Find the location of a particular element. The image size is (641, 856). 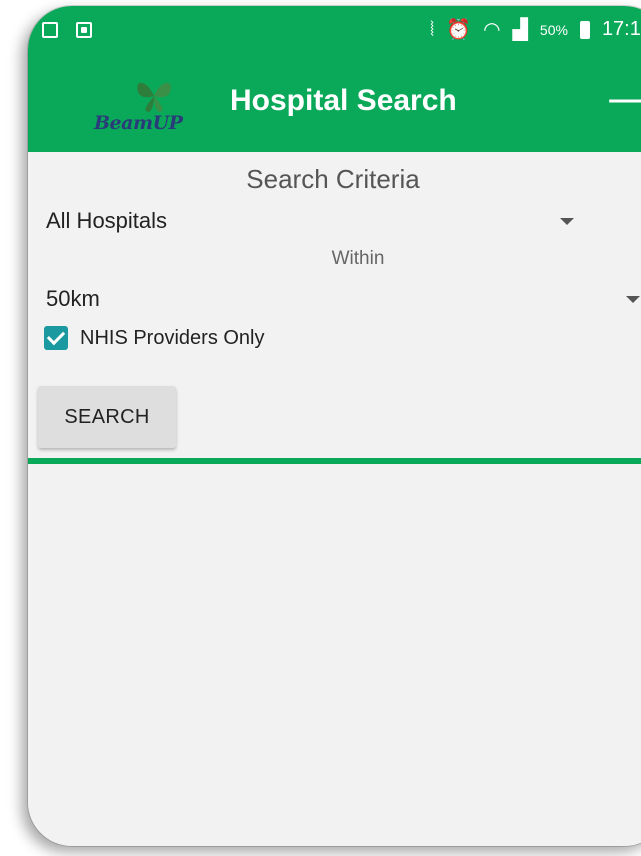

butterfly-icon is located at coordinates (154, 97).